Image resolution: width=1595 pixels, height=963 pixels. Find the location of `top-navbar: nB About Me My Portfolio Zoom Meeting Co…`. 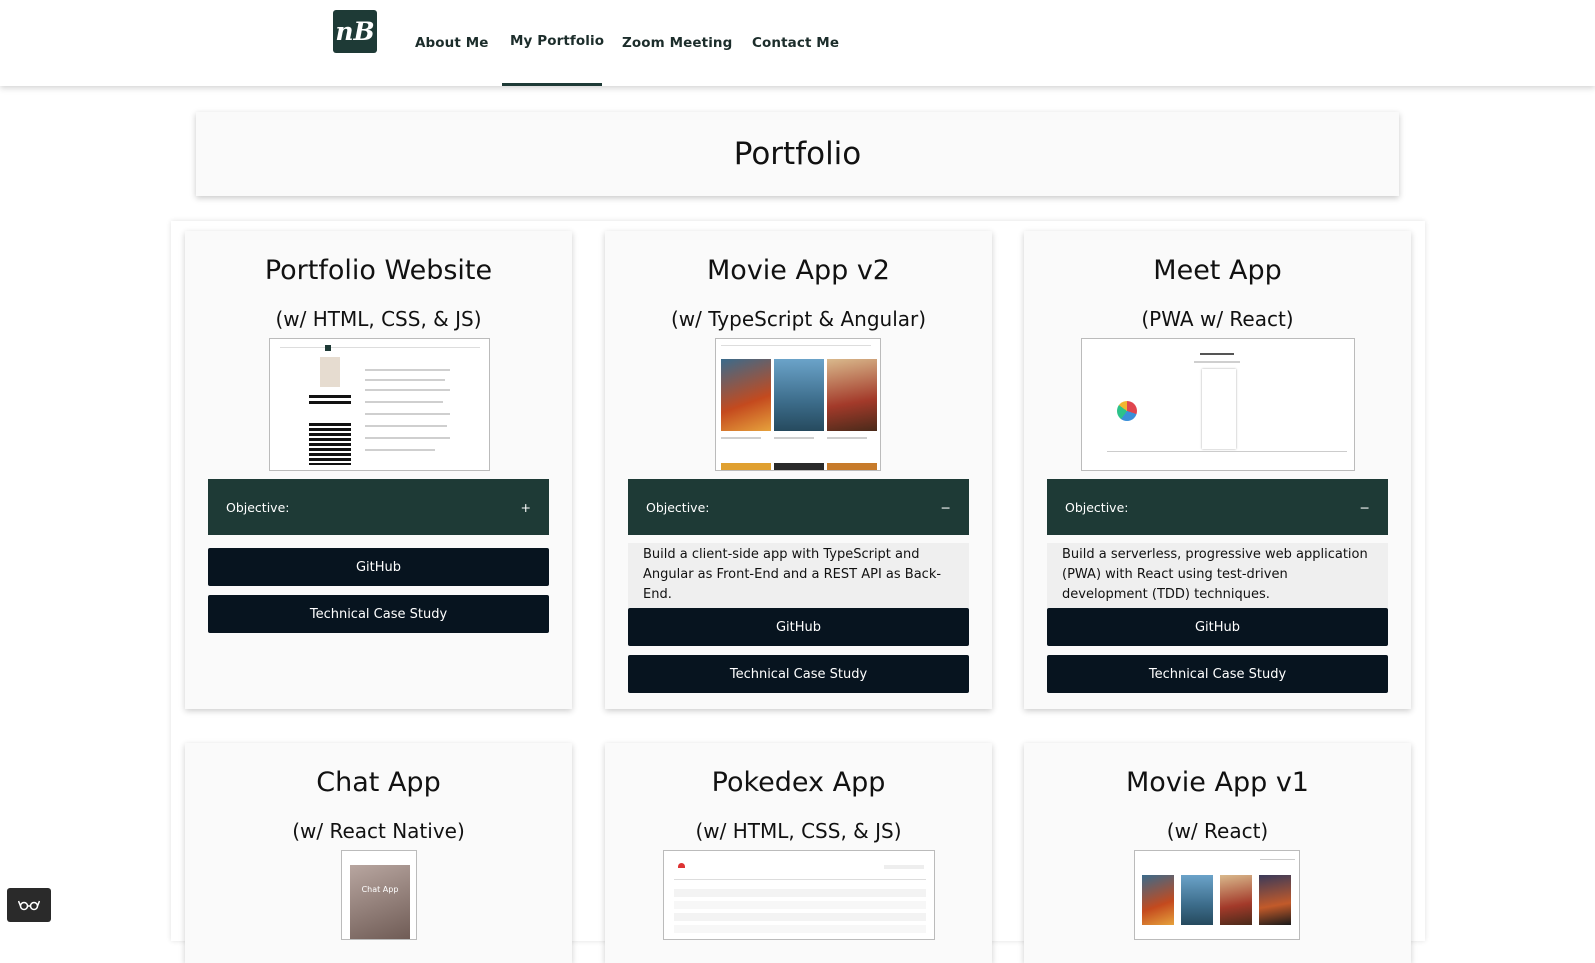

top-navbar: nB About Me My Portfolio Zoom Meeting Co… is located at coordinates (797, 43).